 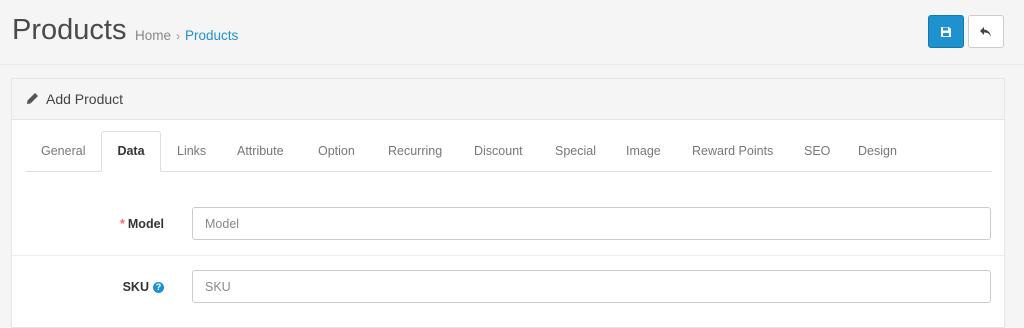 I want to click on tab-special: Special, so click(x=575, y=151).